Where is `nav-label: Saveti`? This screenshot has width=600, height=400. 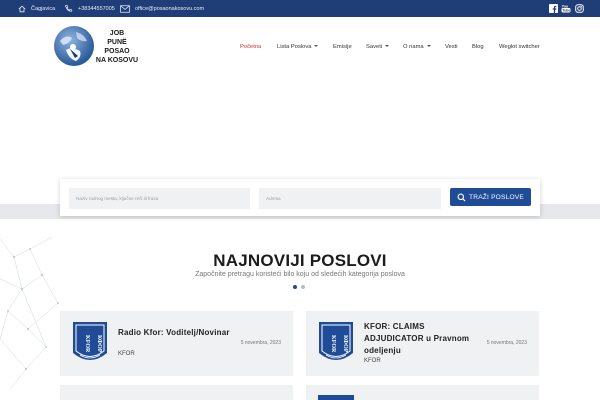 nav-label: Saveti is located at coordinates (374, 47).